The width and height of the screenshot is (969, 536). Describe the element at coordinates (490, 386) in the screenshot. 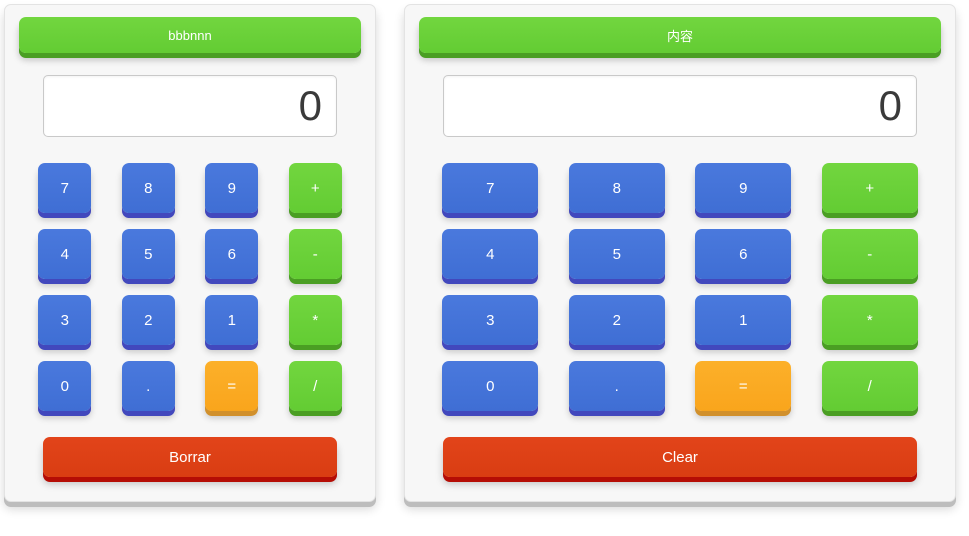

I see `key-0-right: 0` at that location.